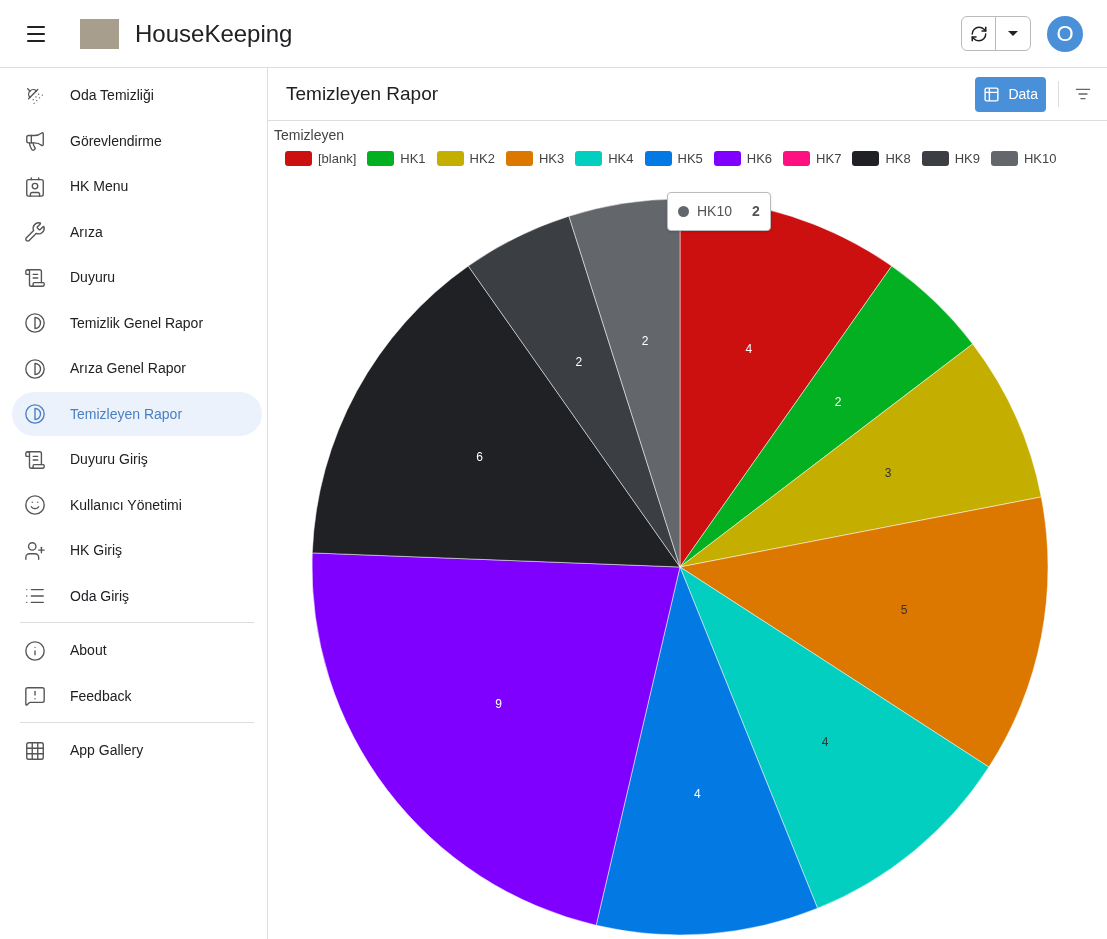 This screenshot has height=939, width=1107. Describe the element at coordinates (137, 505) in the screenshot. I see `sidebar-item: Kullanıcı Yönetimi` at that location.